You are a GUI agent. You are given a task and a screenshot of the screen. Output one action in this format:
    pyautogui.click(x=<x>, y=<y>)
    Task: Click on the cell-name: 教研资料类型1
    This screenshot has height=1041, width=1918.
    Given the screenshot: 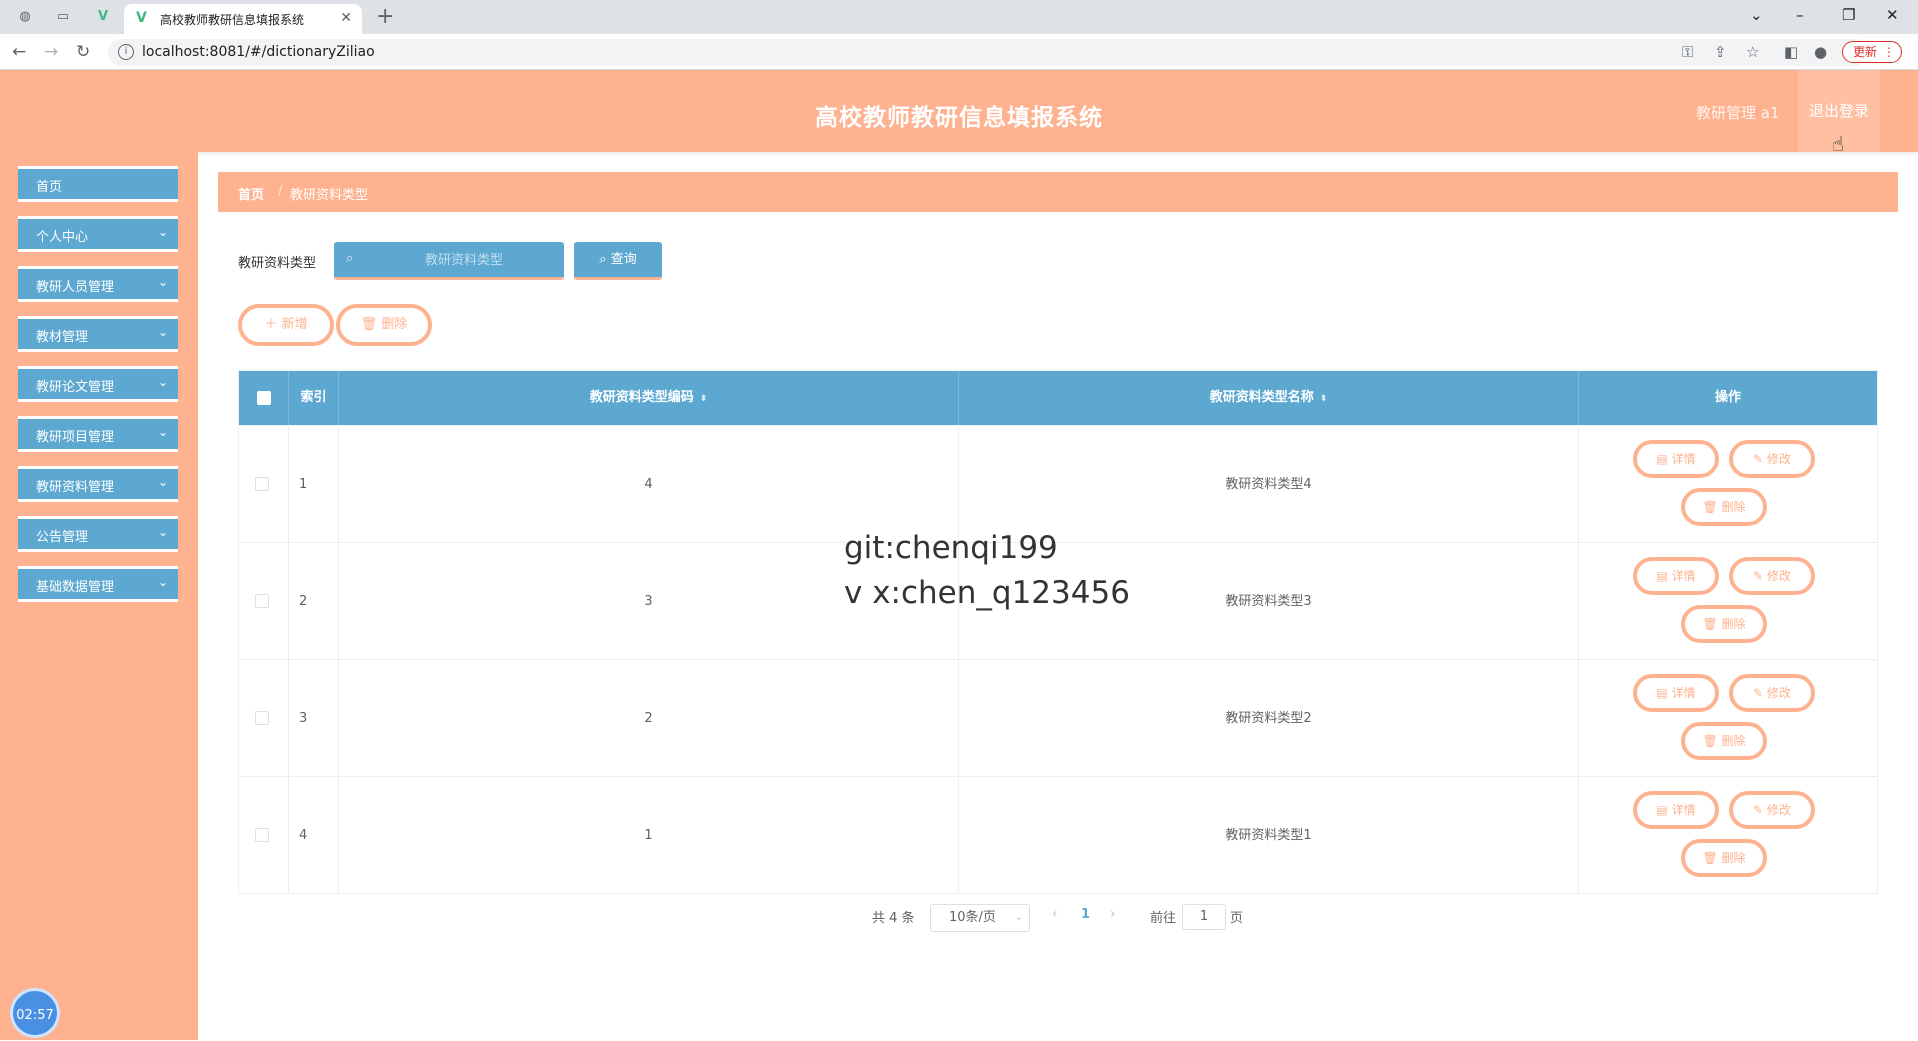 What is the action you would take?
    pyautogui.click(x=1269, y=835)
    